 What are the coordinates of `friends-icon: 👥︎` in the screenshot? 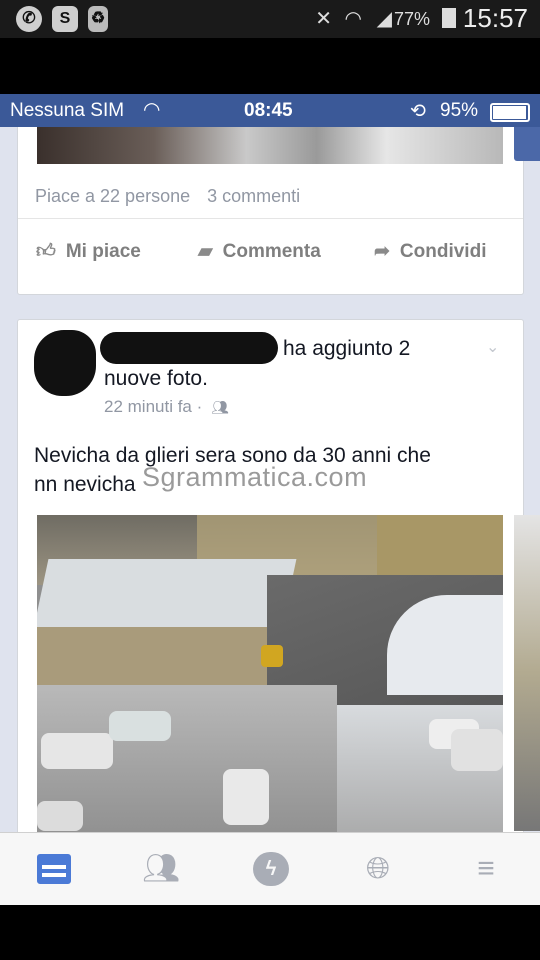 It's located at (161, 869).